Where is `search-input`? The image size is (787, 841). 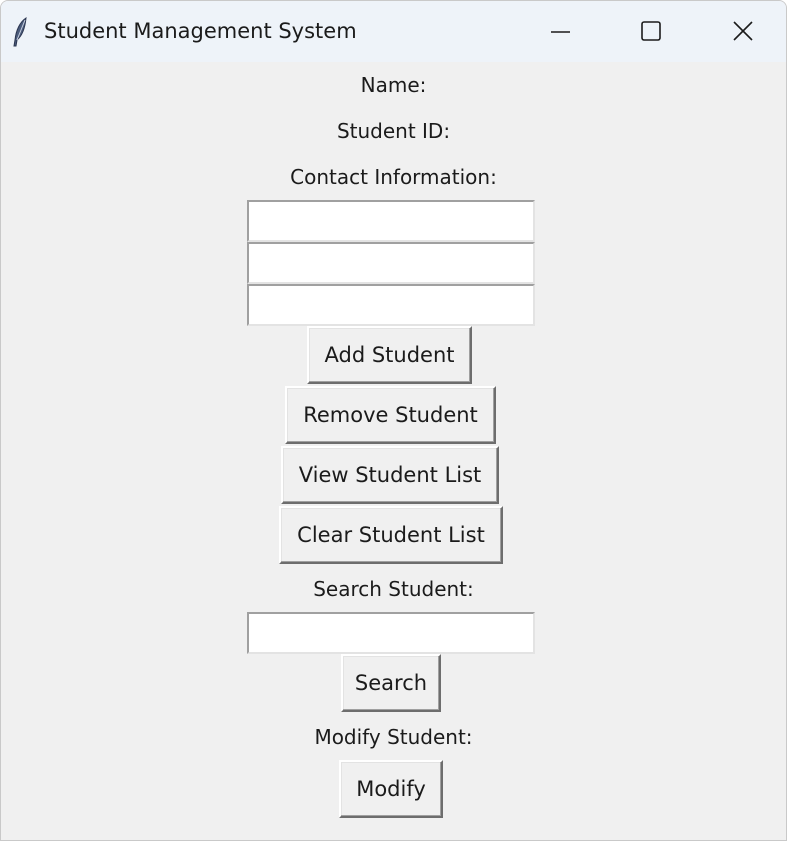 search-input is located at coordinates (391, 633).